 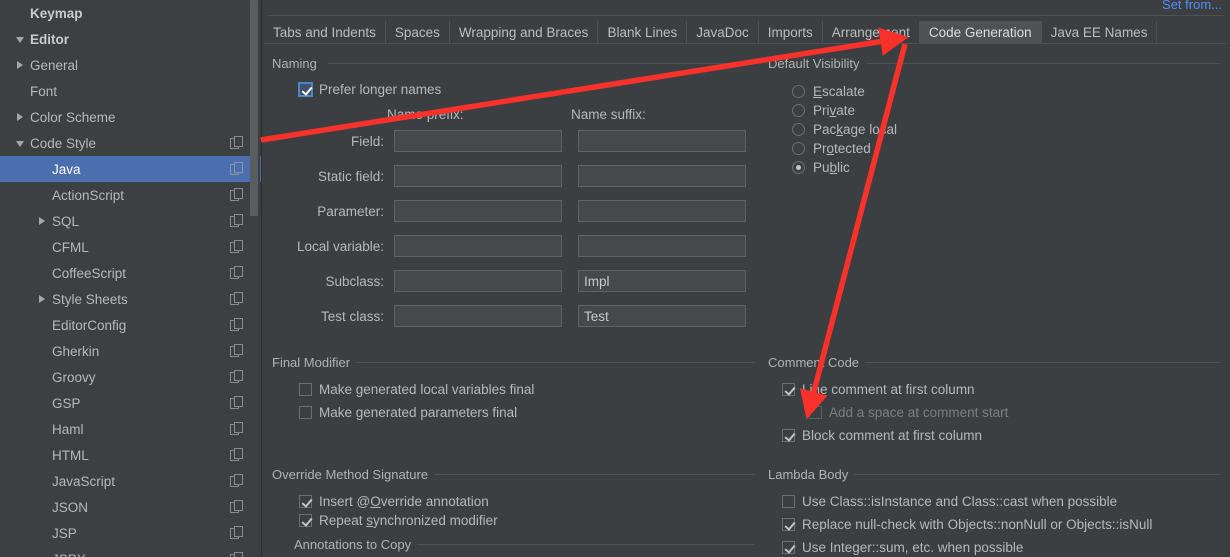 I want to click on radio-escalate: Escalate, so click(x=828, y=91).